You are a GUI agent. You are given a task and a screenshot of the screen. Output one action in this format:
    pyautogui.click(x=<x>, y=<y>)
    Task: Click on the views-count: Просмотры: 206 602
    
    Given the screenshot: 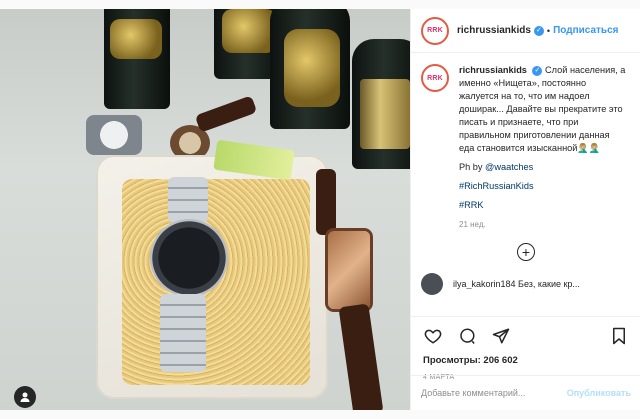 What is the action you would take?
    pyautogui.click(x=526, y=360)
    